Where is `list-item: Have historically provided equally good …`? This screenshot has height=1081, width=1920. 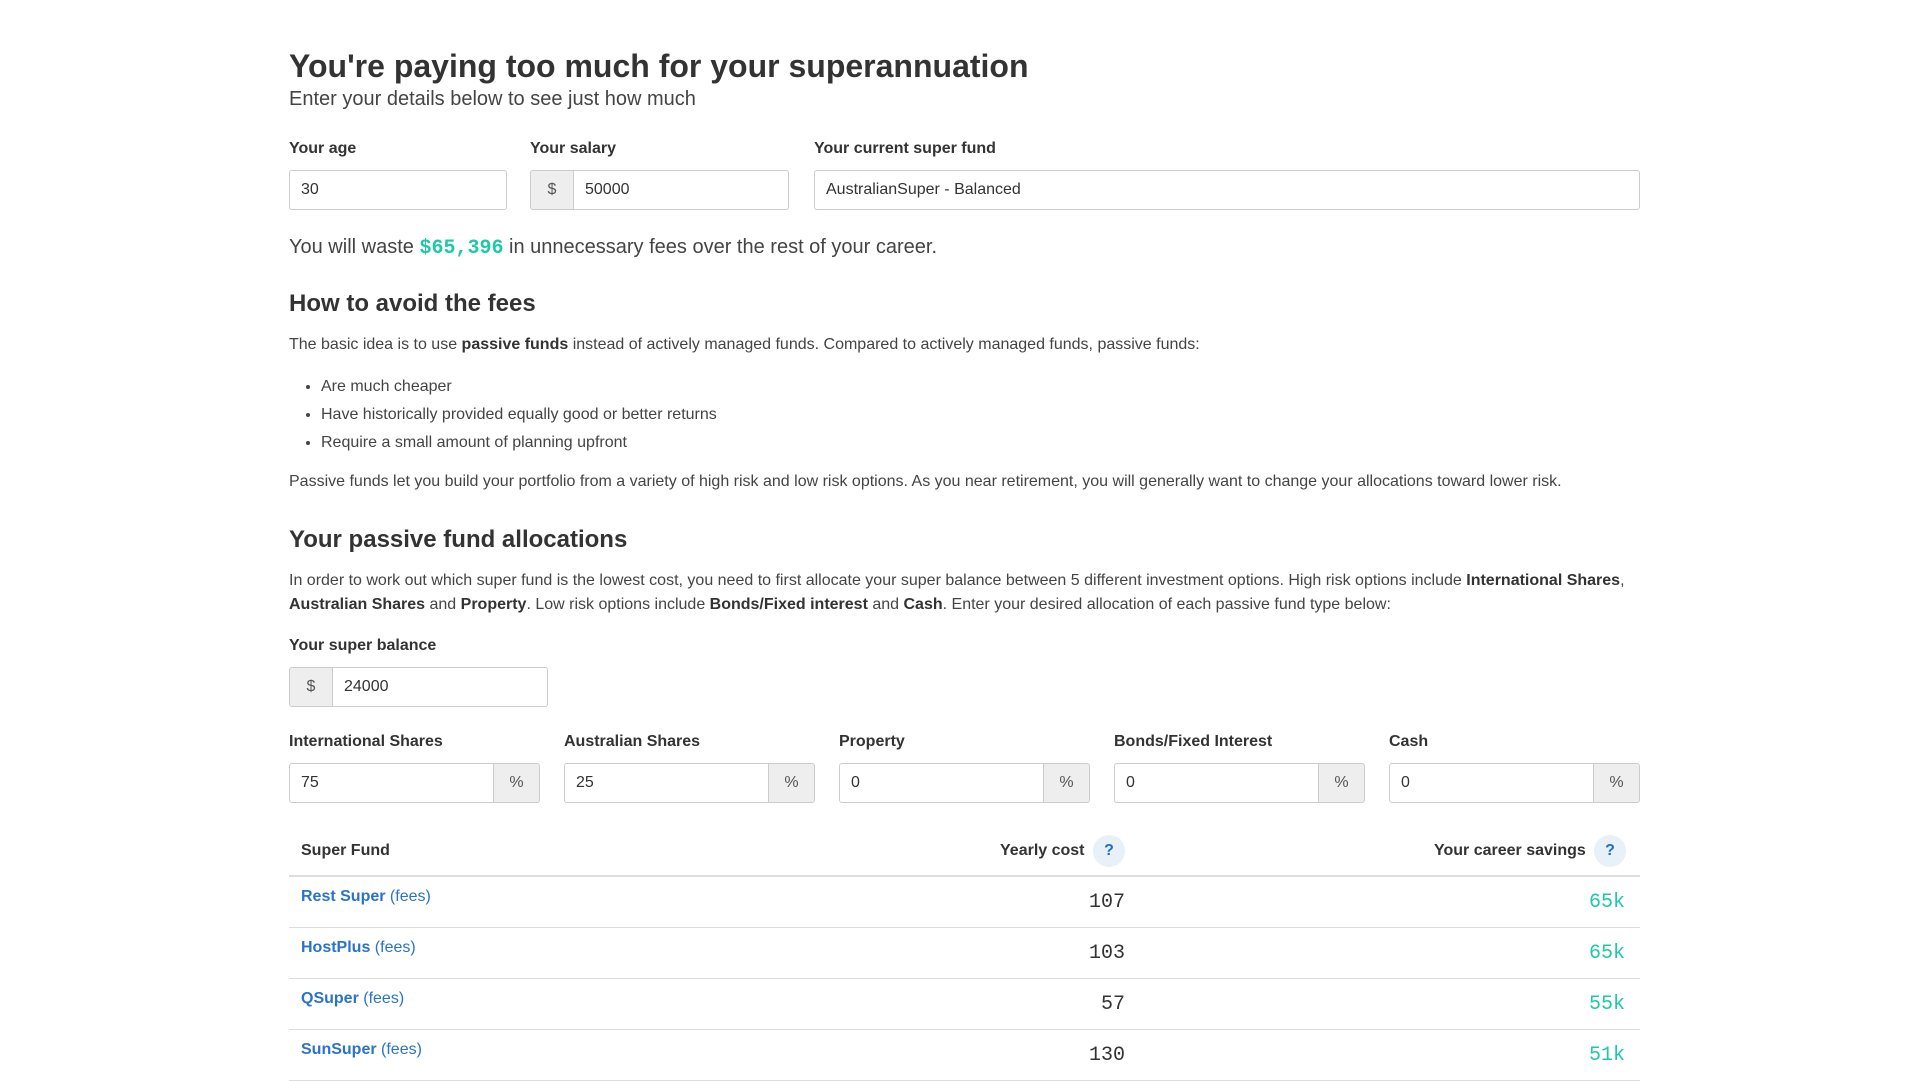
list-item: Have historically provided equally good … is located at coordinates (519, 415).